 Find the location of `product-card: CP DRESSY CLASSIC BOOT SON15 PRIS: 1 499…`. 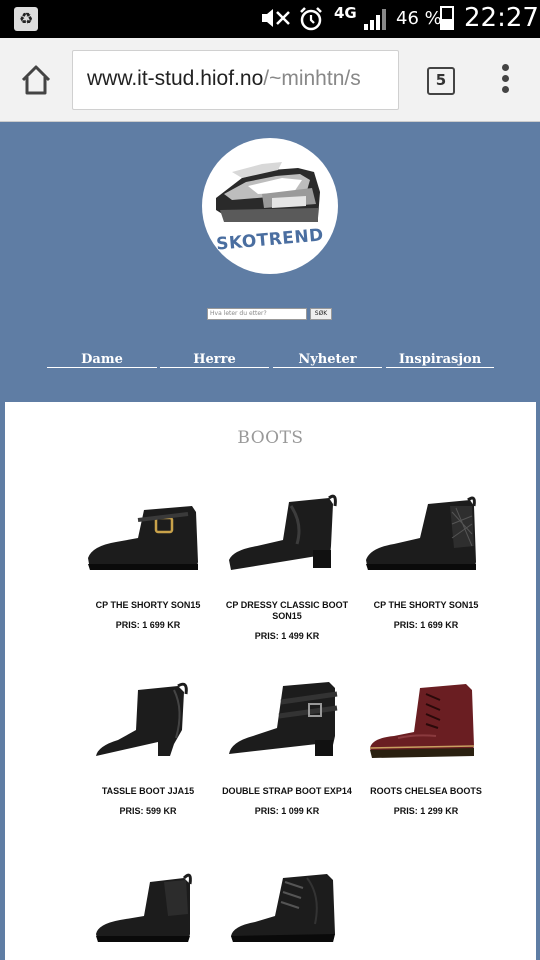

product-card: CP DRESSY CLASSIC BOOT SON15 PRIS: 1 499… is located at coordinates (287, 567).